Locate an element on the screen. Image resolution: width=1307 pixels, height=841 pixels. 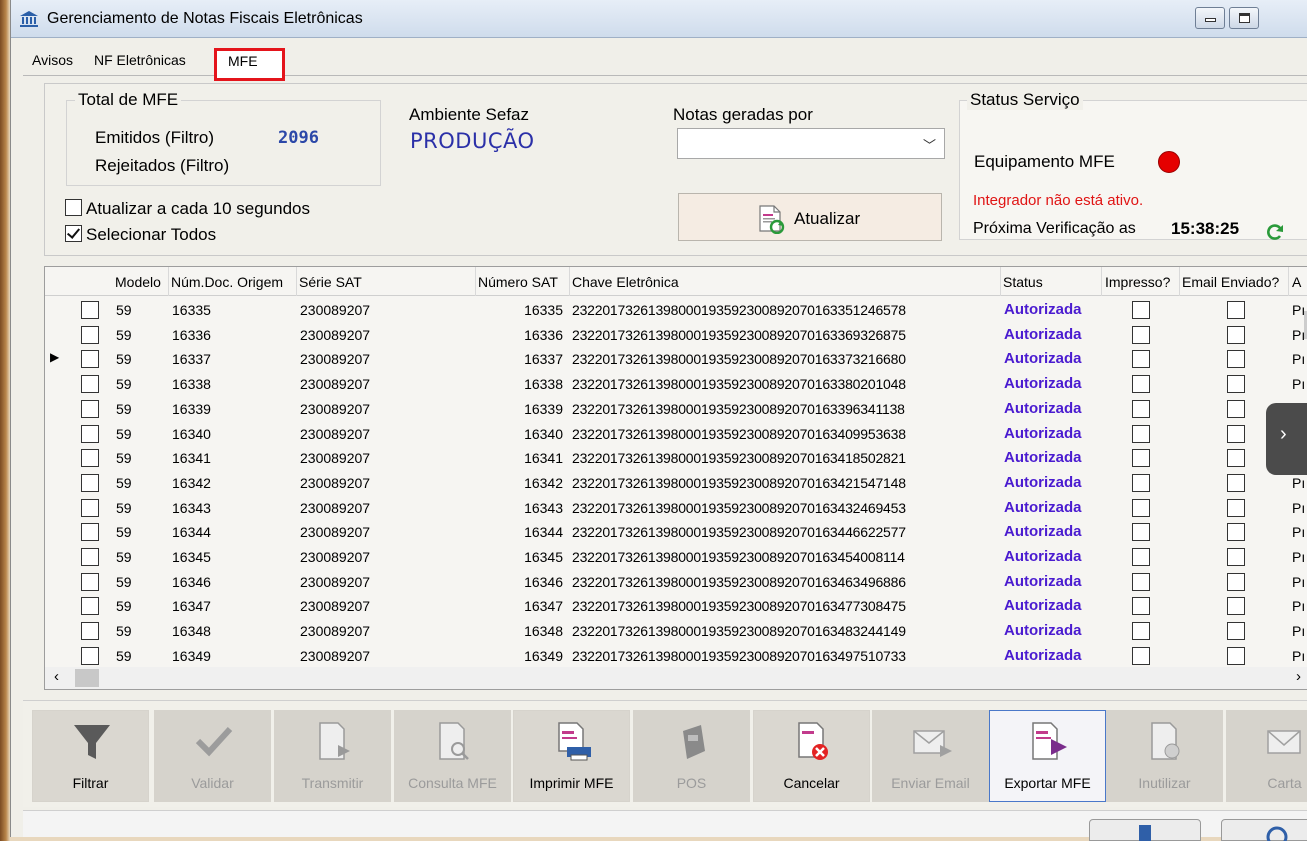
help-button is located at coordinates (1264, 830).